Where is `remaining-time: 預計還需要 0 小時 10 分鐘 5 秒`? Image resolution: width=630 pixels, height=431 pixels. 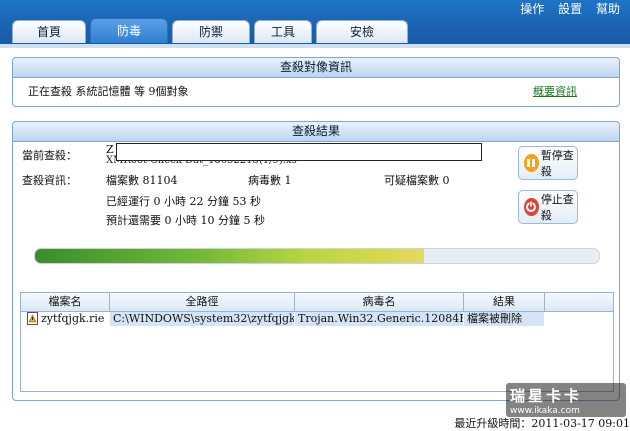
remaining-time: 預計還需要 0 小時 10 分鐘 5 秒 is located at coordinates (185, 220).